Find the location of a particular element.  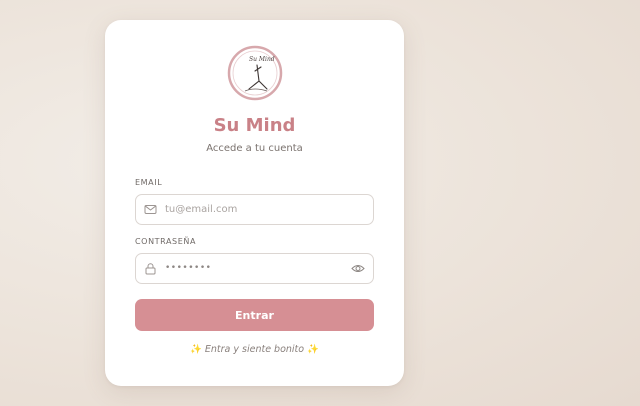

footer-tagline: ✨ Entra y siente bonito ✨ is located at coordinates (254, 349).